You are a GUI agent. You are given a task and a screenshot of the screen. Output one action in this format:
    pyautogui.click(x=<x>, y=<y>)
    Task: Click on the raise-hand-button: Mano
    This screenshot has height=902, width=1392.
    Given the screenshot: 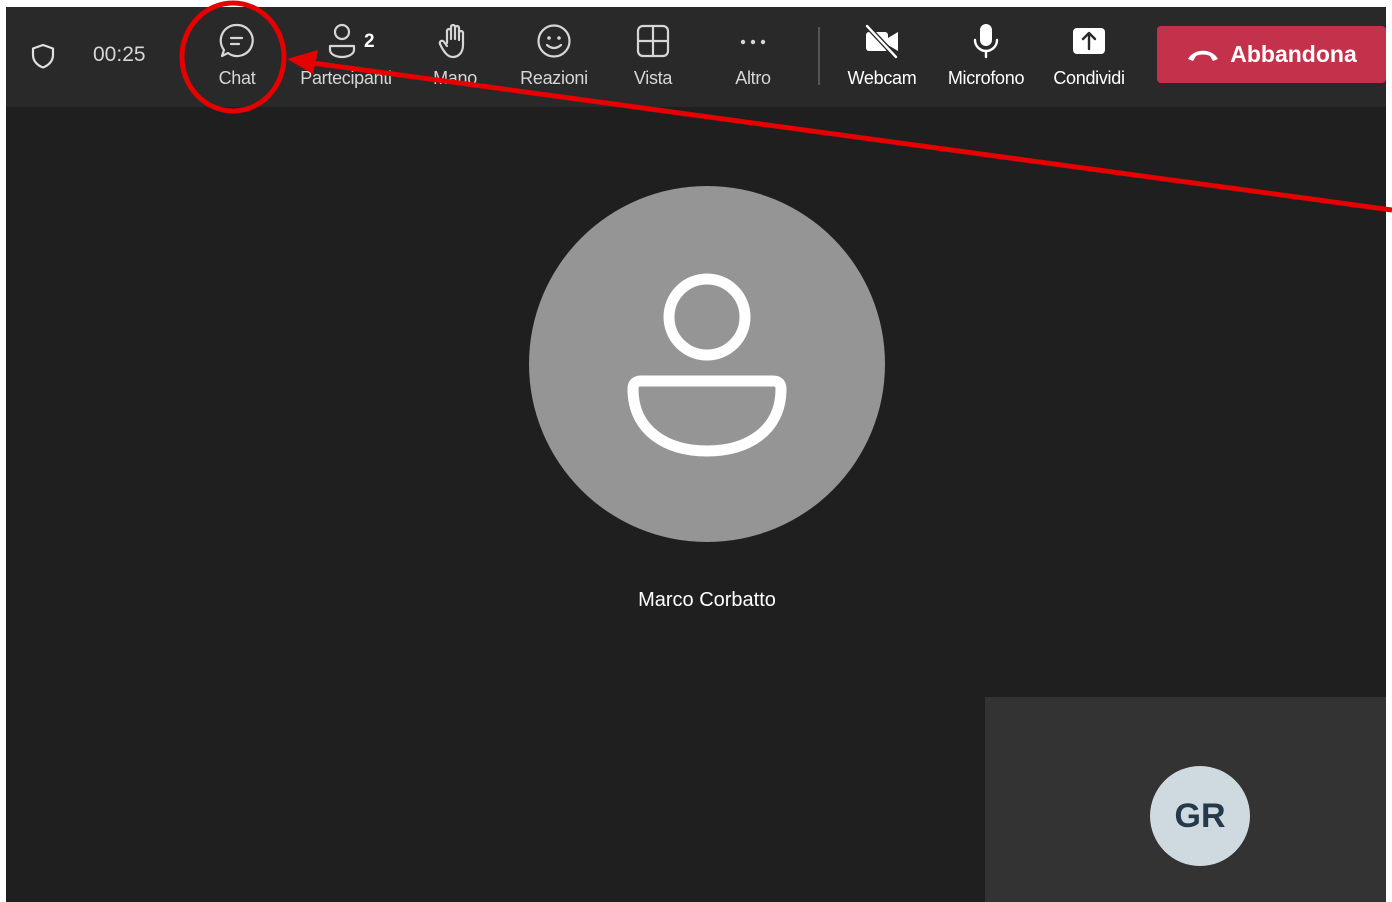 What is the action you would take?
    pyautogui.click(x=455, y=61)
    